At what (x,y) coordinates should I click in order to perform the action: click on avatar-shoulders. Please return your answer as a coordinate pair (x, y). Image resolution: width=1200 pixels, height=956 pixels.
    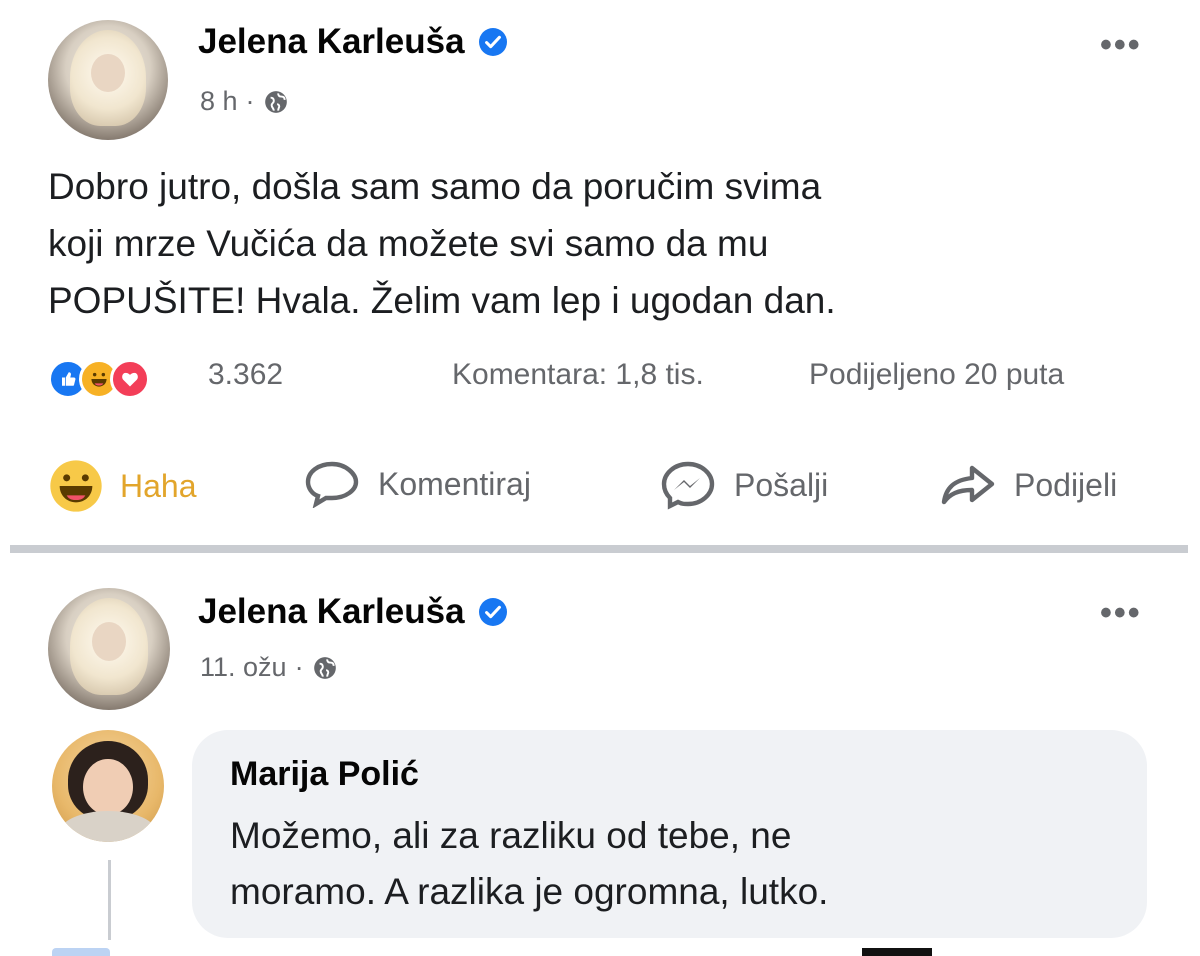
    Looking at the image, I should click on (108, 826).